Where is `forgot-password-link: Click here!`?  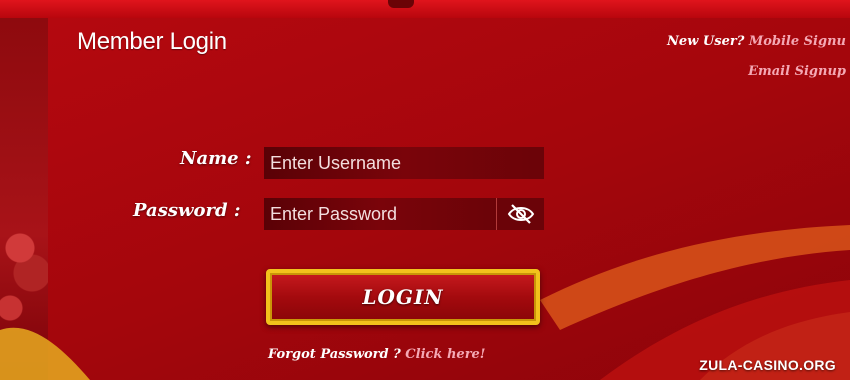 forgot-password-link: Click here! is located at coordinates (445, 354).